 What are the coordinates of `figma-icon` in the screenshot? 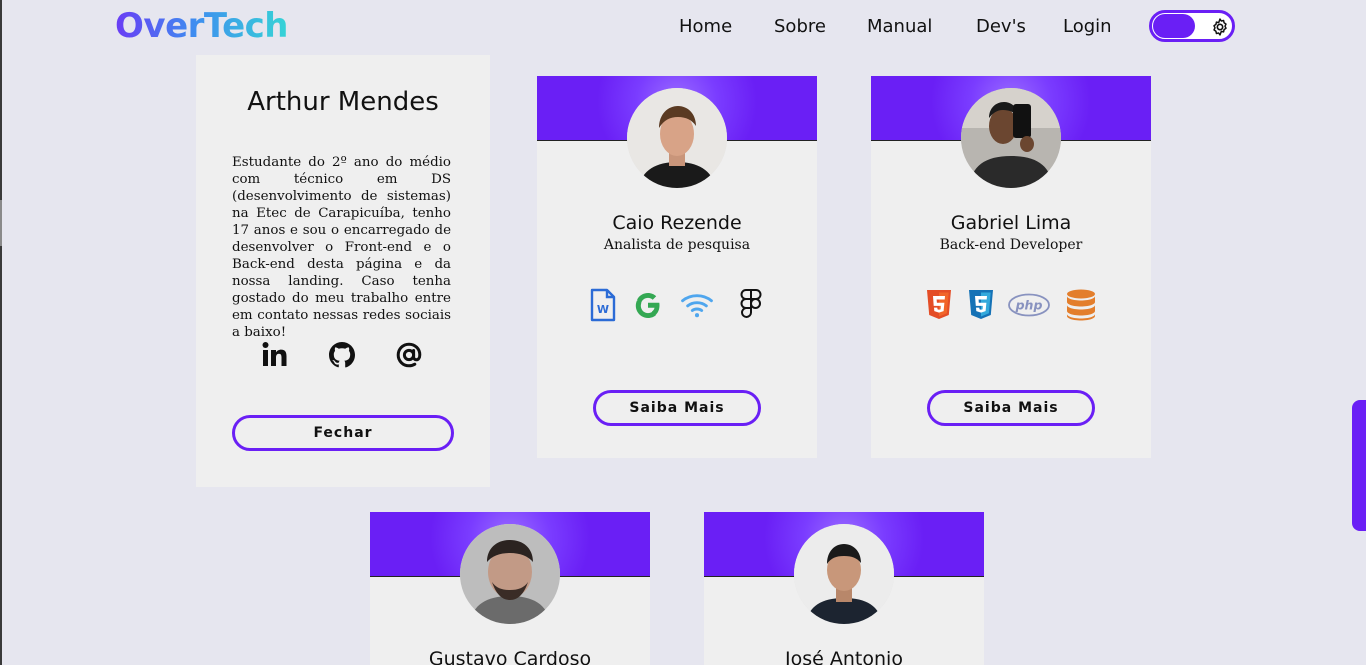 It's located at (751, 303).